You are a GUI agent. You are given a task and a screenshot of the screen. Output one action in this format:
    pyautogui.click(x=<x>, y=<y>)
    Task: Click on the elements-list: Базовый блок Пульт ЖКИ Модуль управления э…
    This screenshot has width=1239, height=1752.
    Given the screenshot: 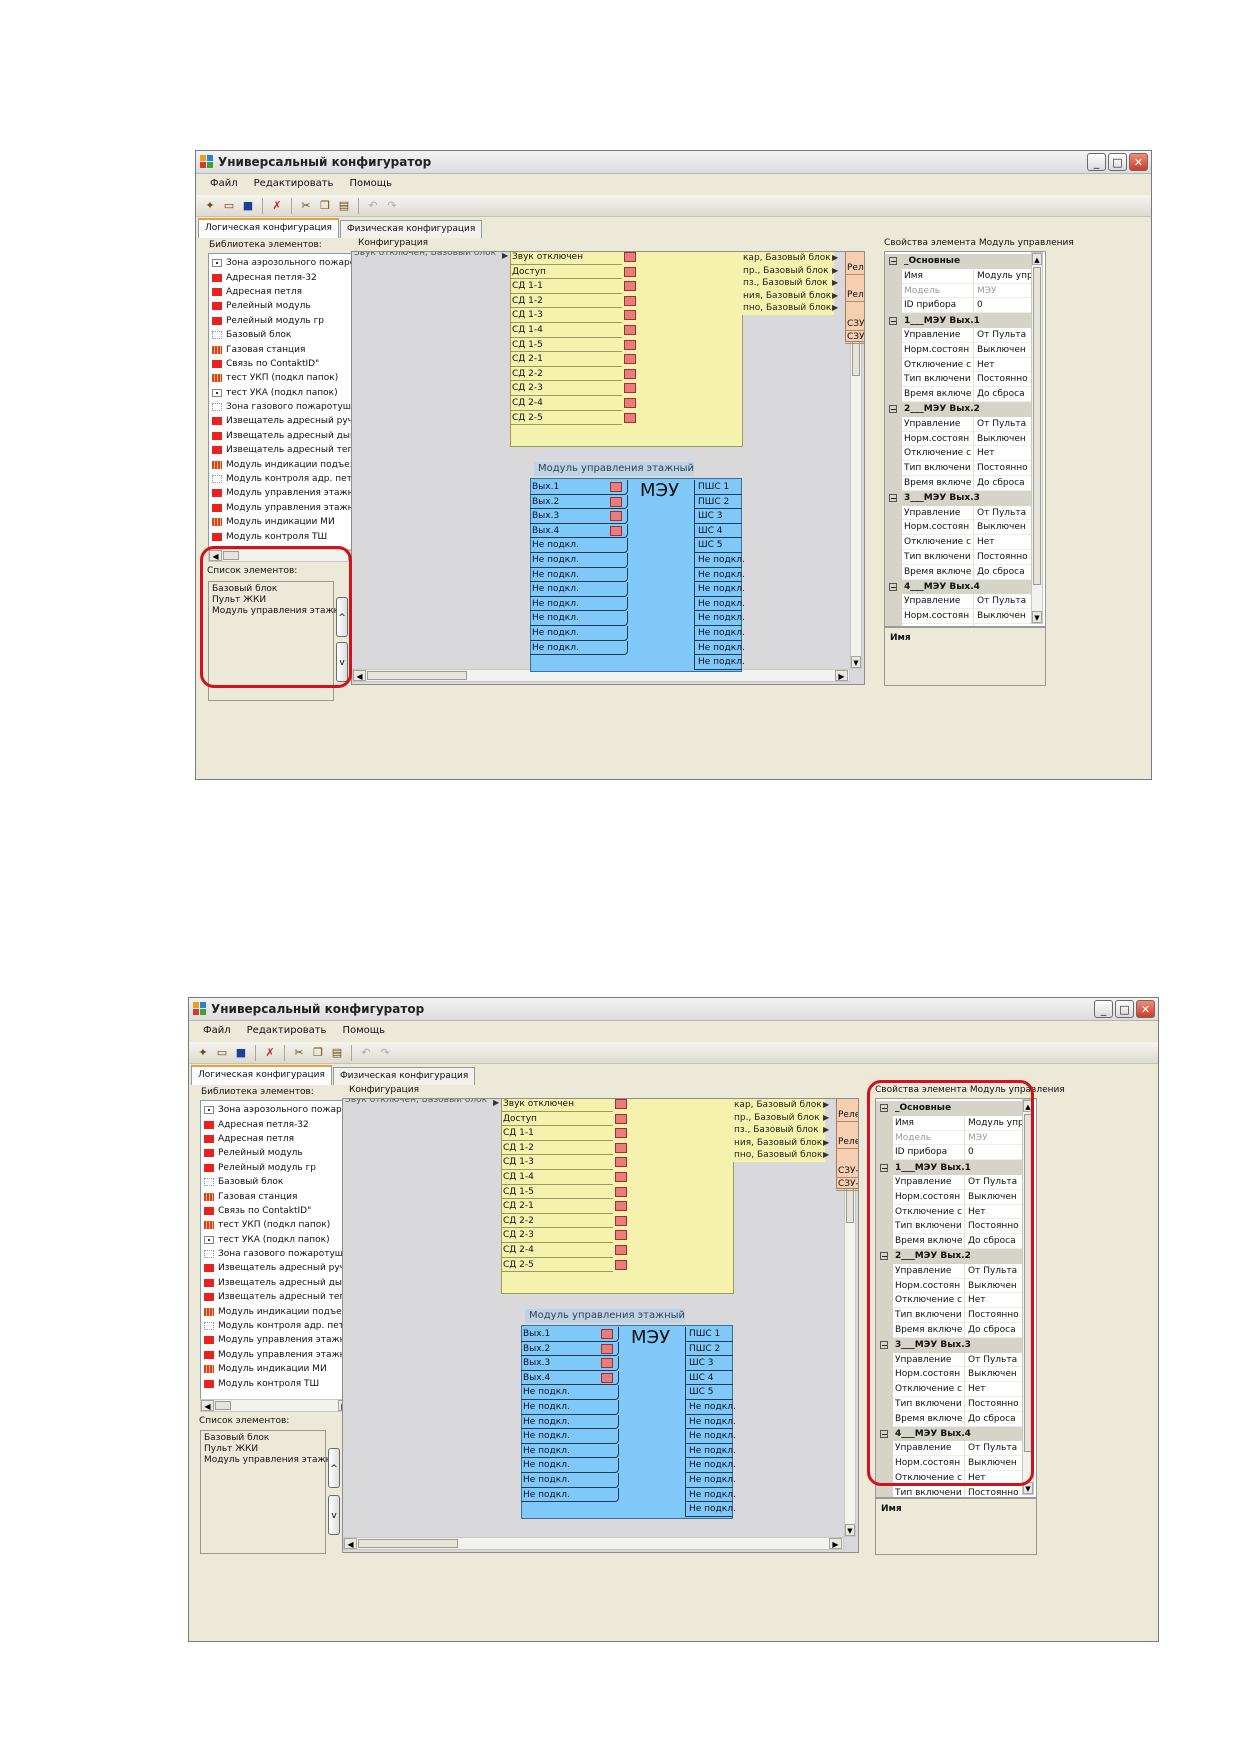 What is the action you would take?
    pyautogui.click(x=269, y=1492)
    